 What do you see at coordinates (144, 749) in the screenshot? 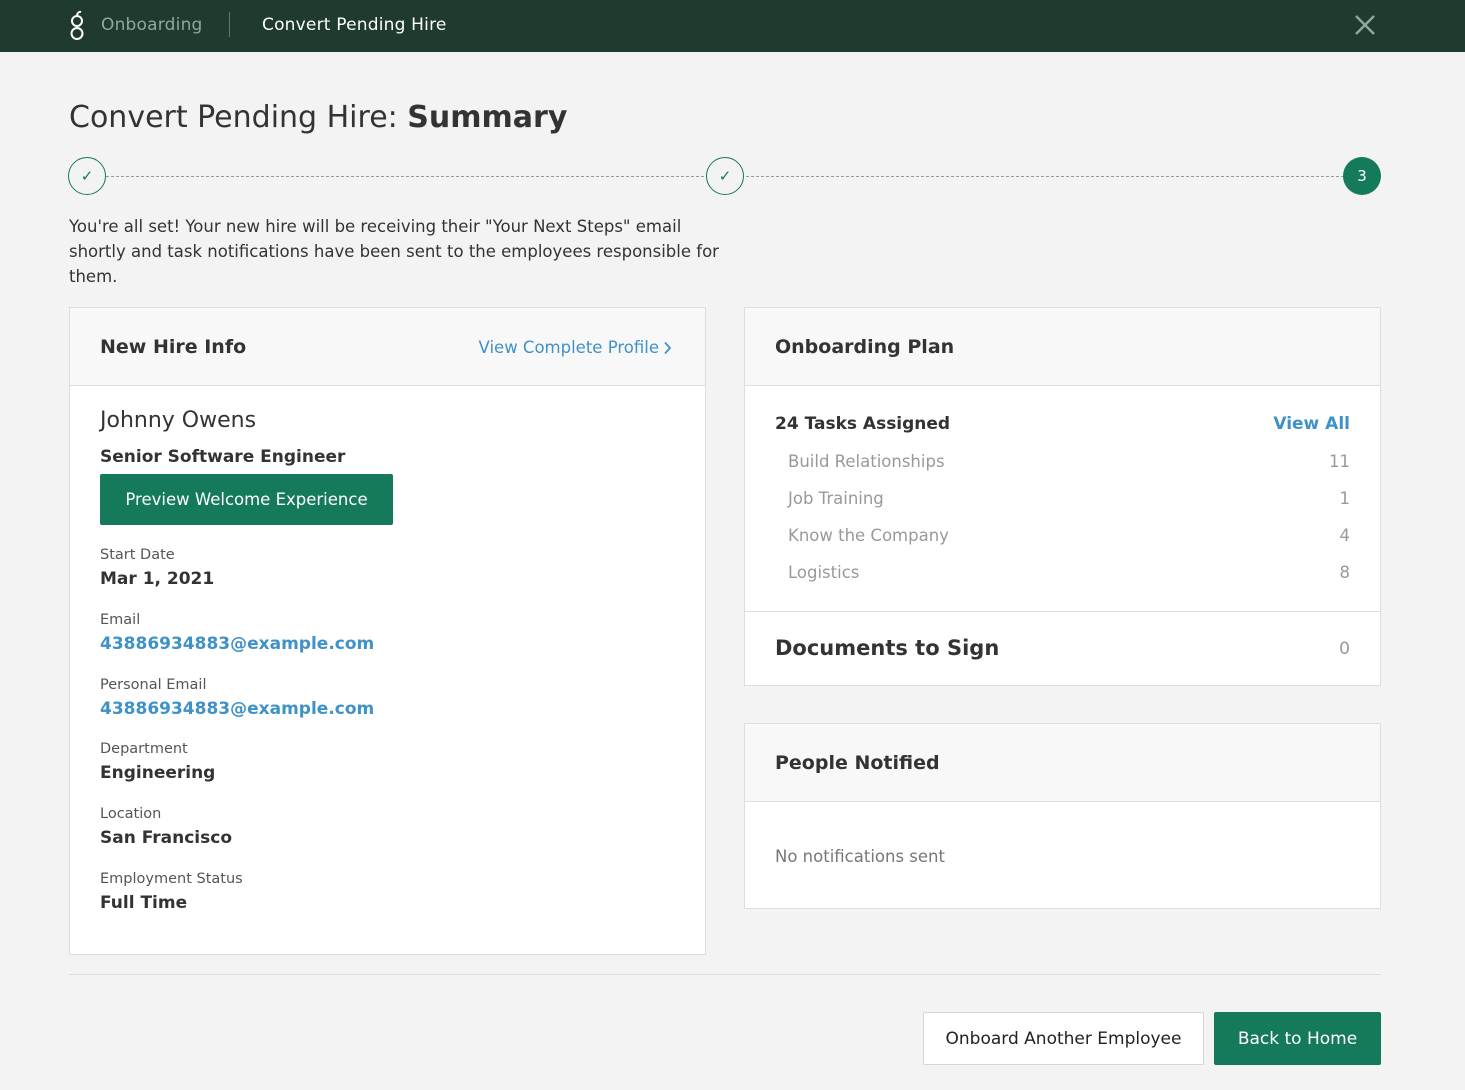
I see `department-label: Department` at bounding box center [144, 749].